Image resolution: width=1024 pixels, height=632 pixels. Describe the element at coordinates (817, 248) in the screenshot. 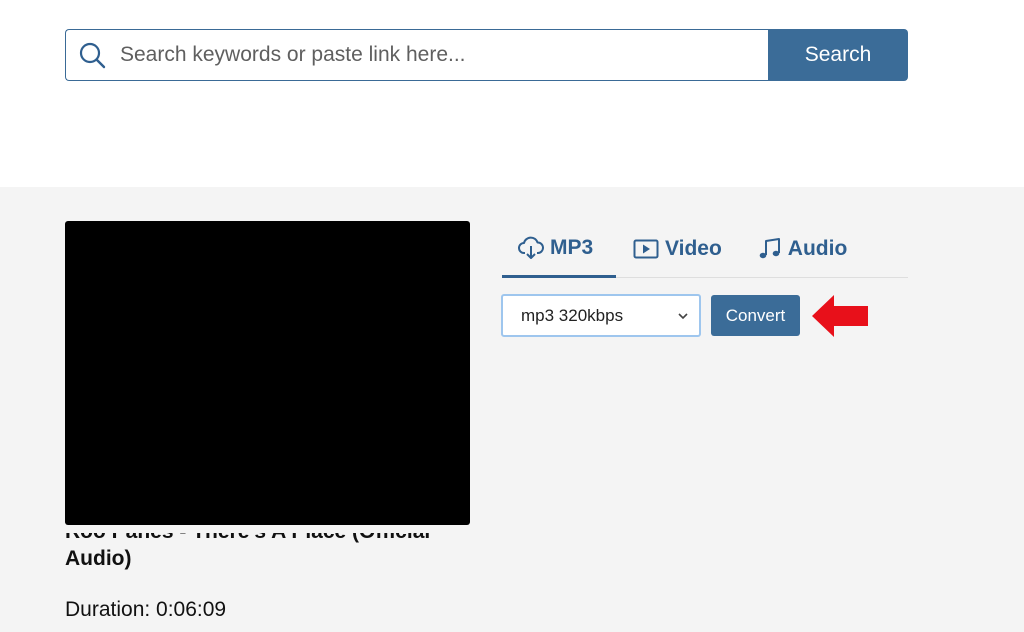

I see `tab-audio-label: Audio` at that location.